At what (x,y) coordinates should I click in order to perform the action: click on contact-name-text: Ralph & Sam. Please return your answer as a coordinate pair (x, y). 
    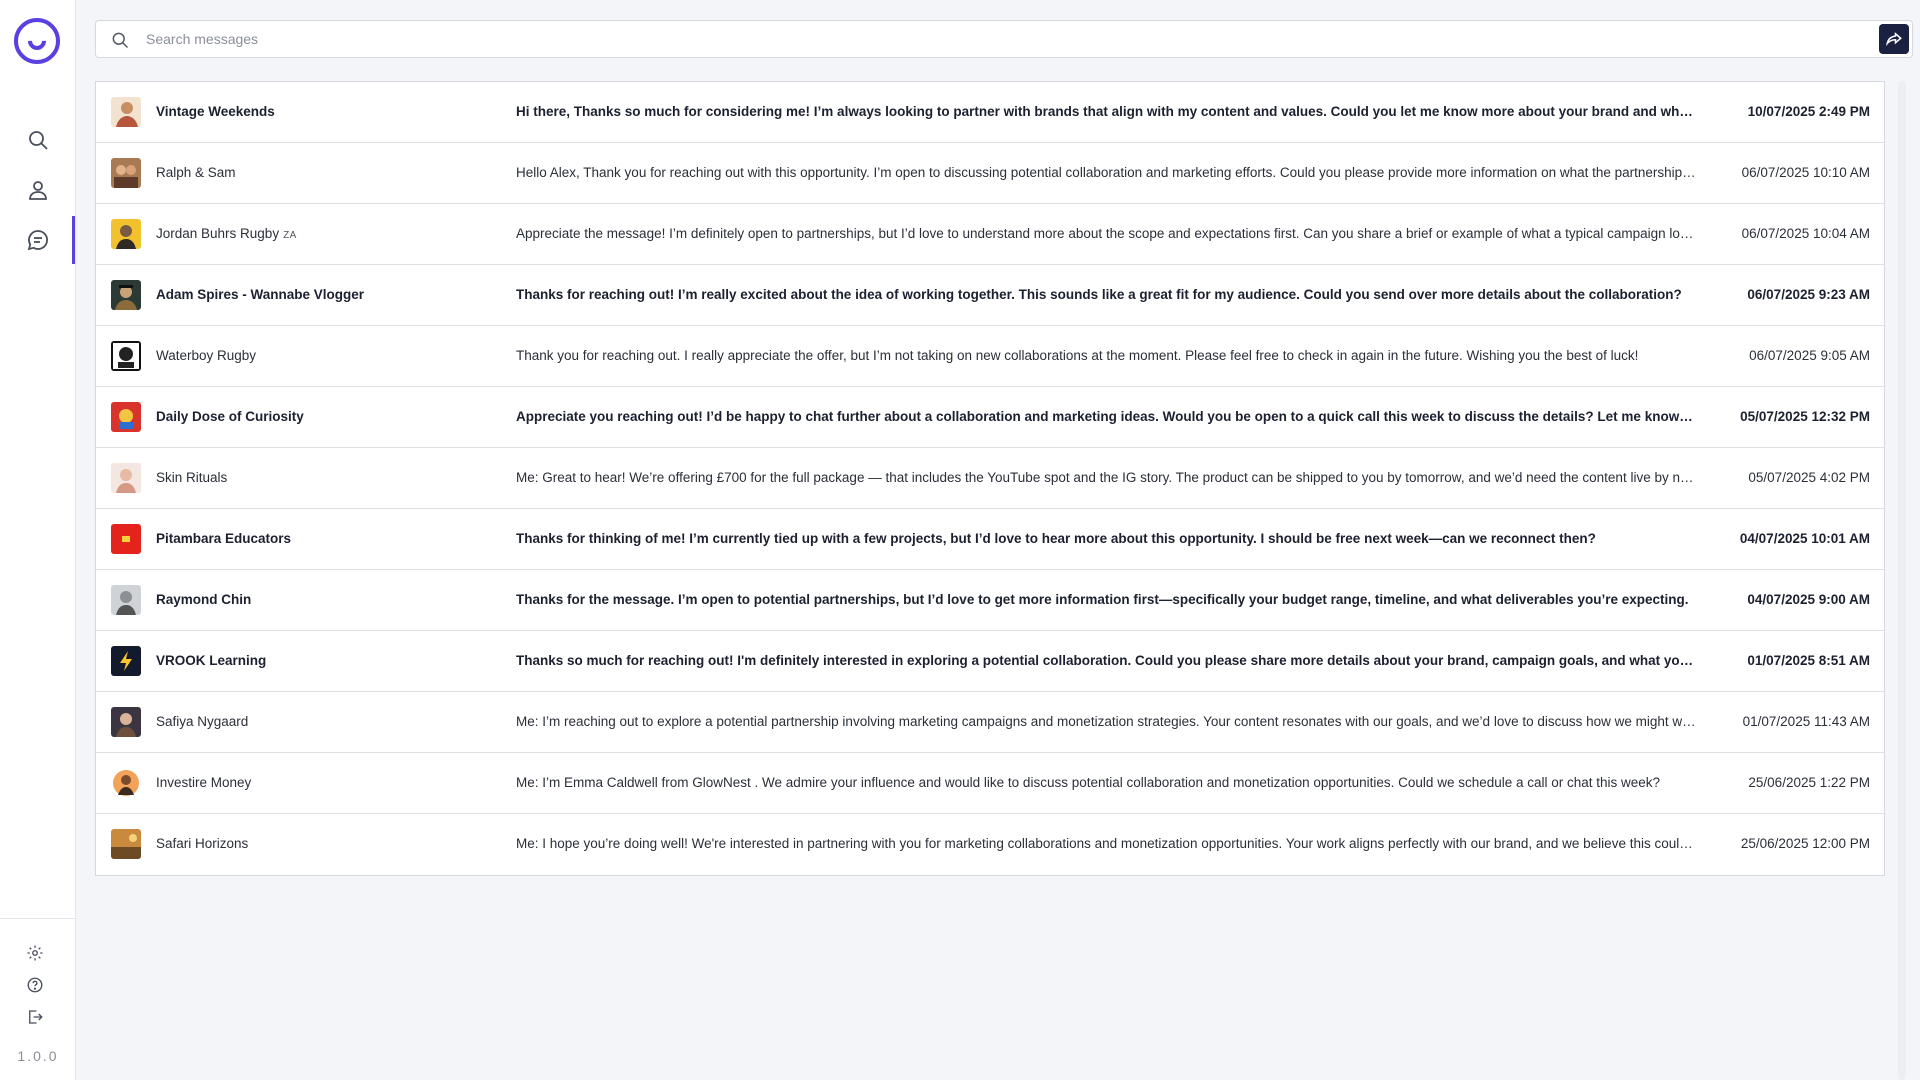
    Looking at the image, I should click on (196, 172).